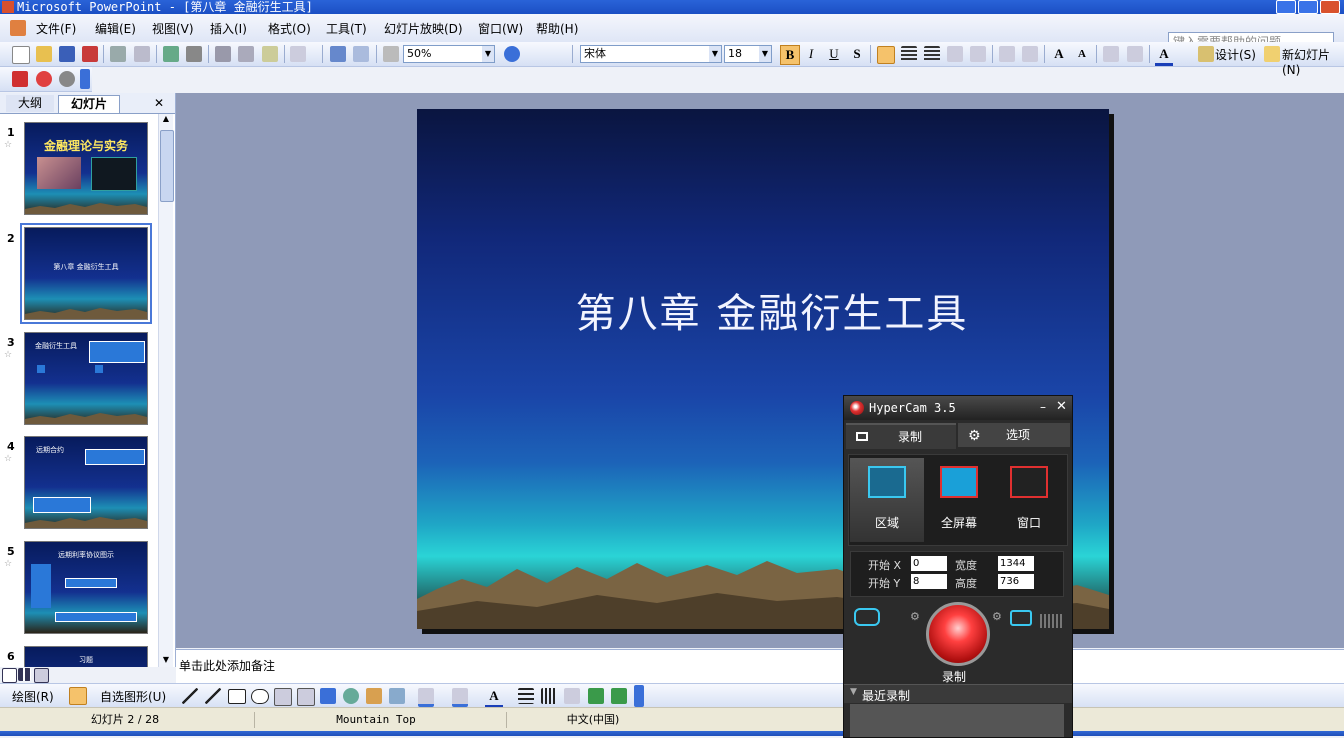  What do you see at coordinates (929, 563) in the screenshot?
I see `start-x-input: 0` at bounding box center [929, 563].